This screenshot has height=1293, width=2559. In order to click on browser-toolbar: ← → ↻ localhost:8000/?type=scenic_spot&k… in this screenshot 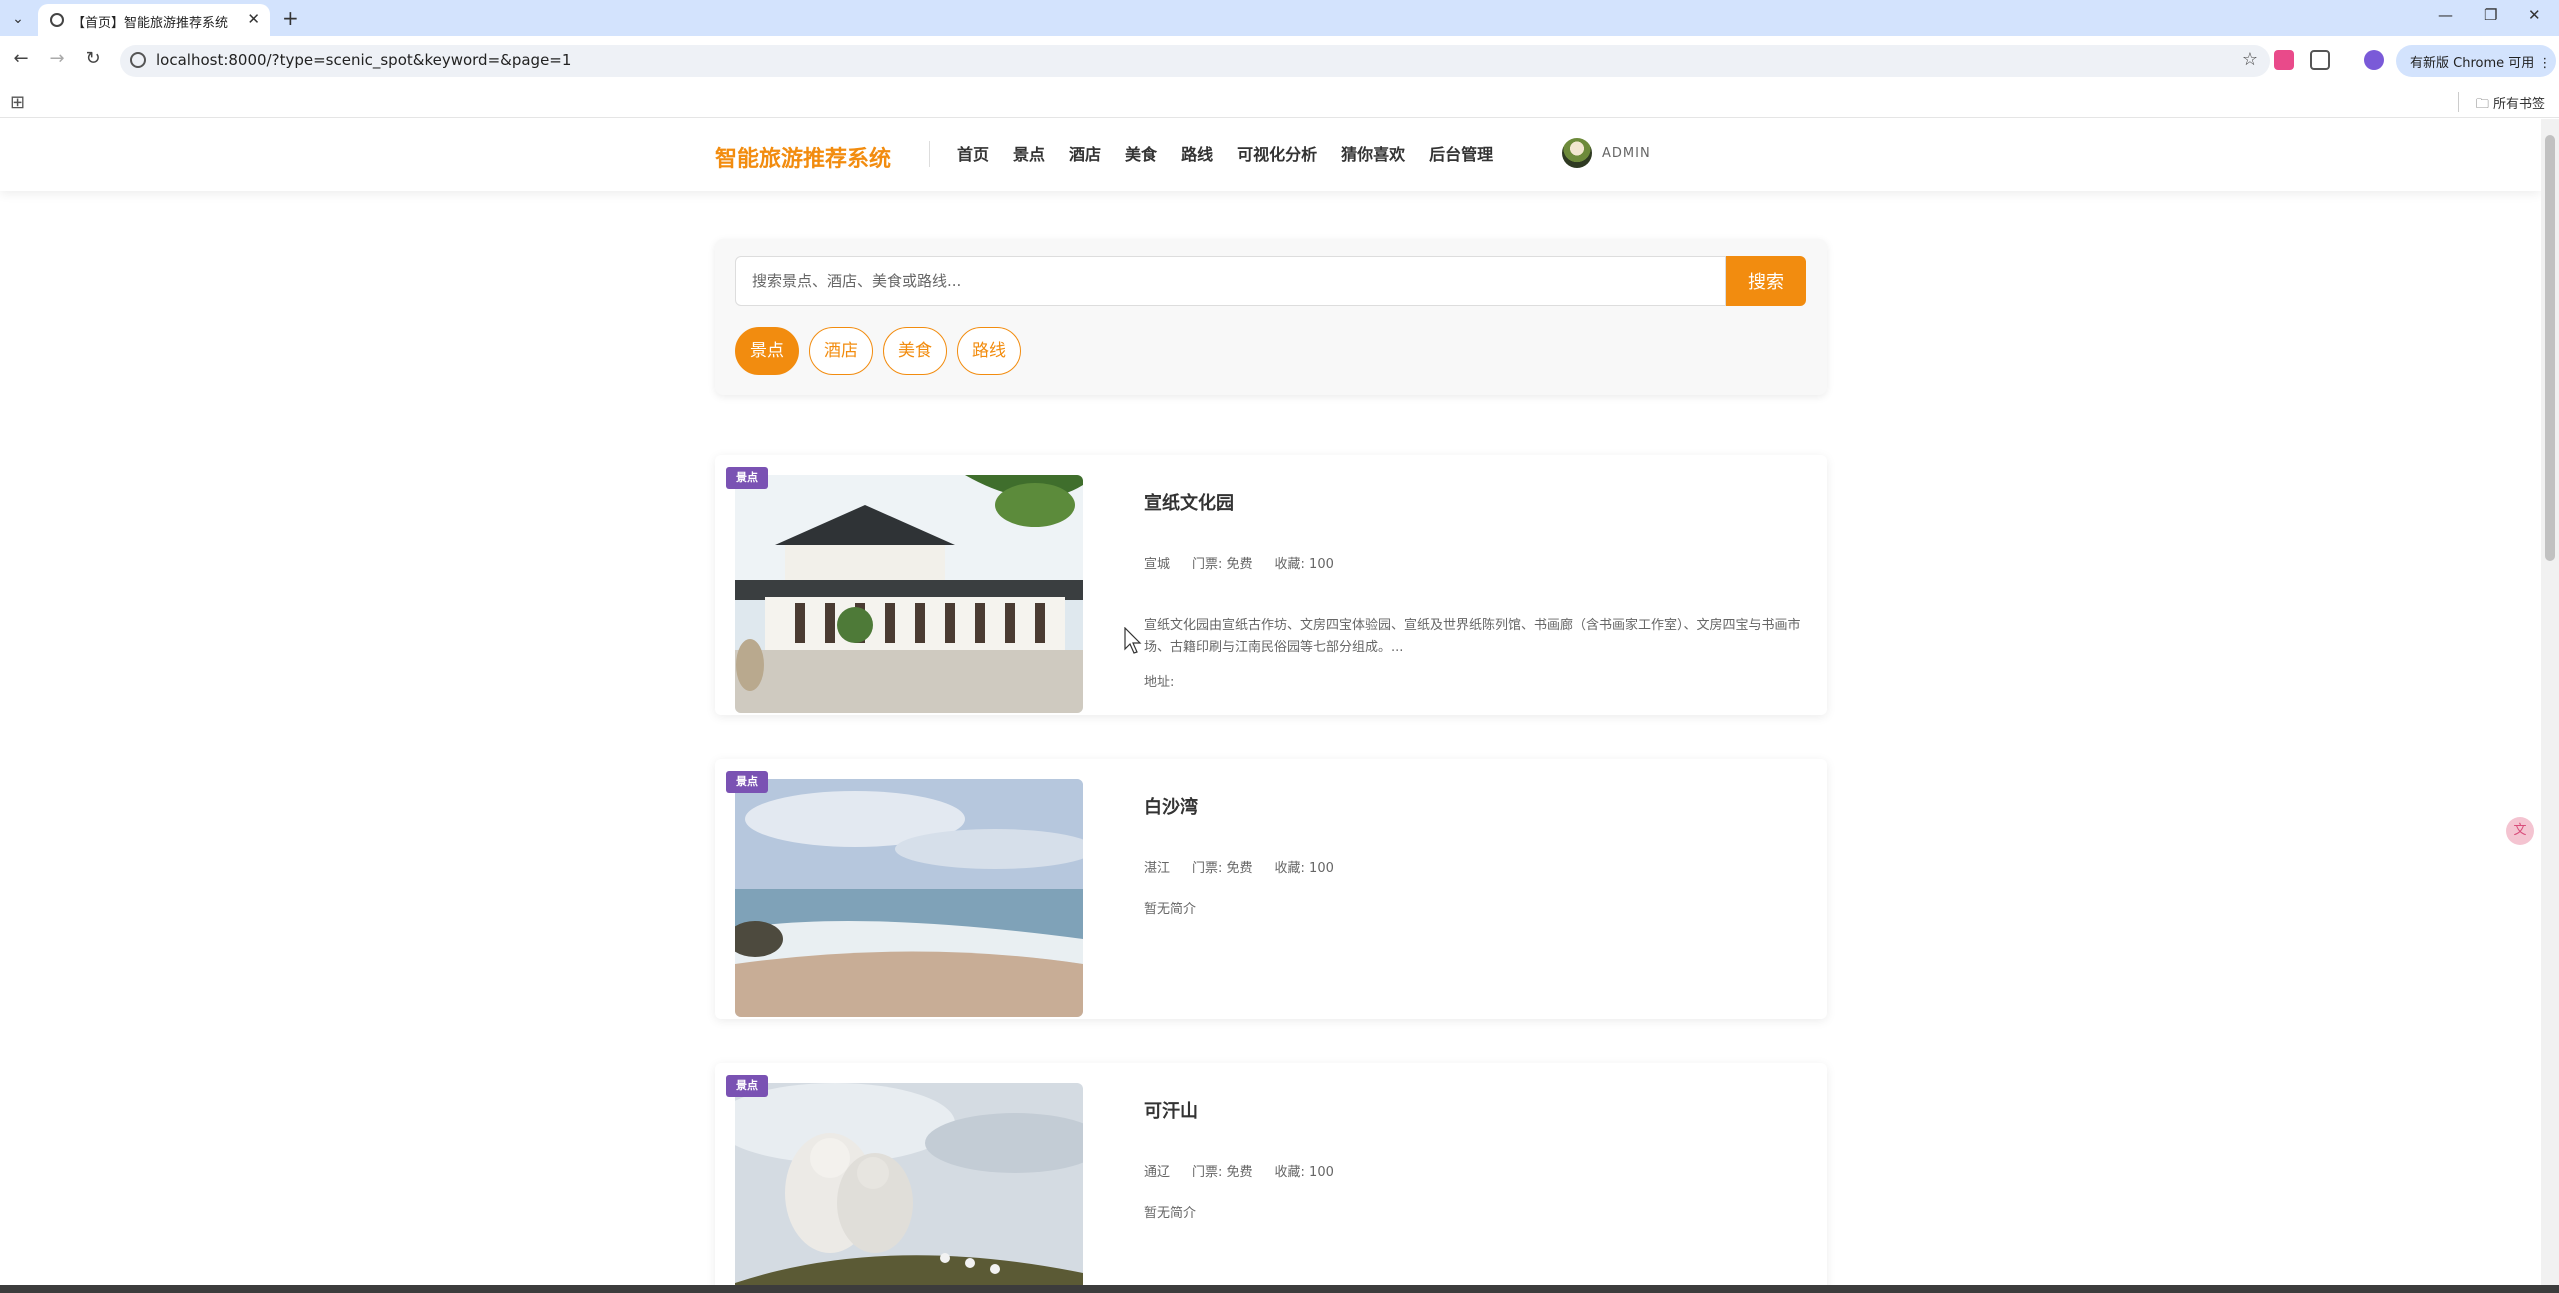, I will do `click(1279, 61)`.